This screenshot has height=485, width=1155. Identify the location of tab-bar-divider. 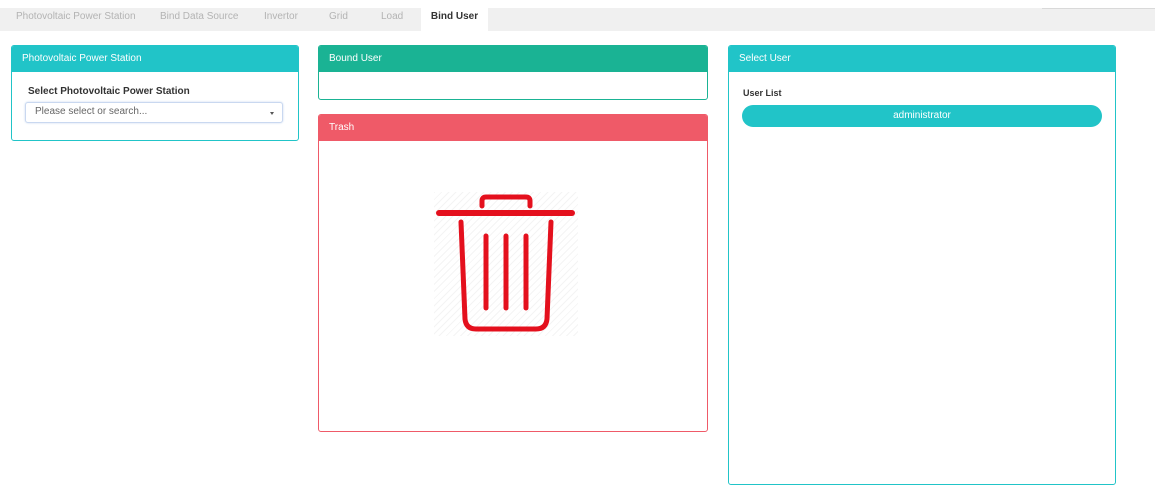
(1098, 8).